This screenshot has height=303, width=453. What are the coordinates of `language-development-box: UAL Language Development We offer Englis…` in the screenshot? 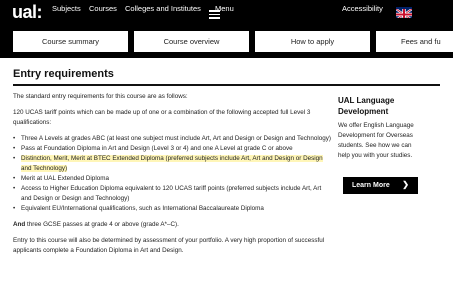 It's located at (380, 144).